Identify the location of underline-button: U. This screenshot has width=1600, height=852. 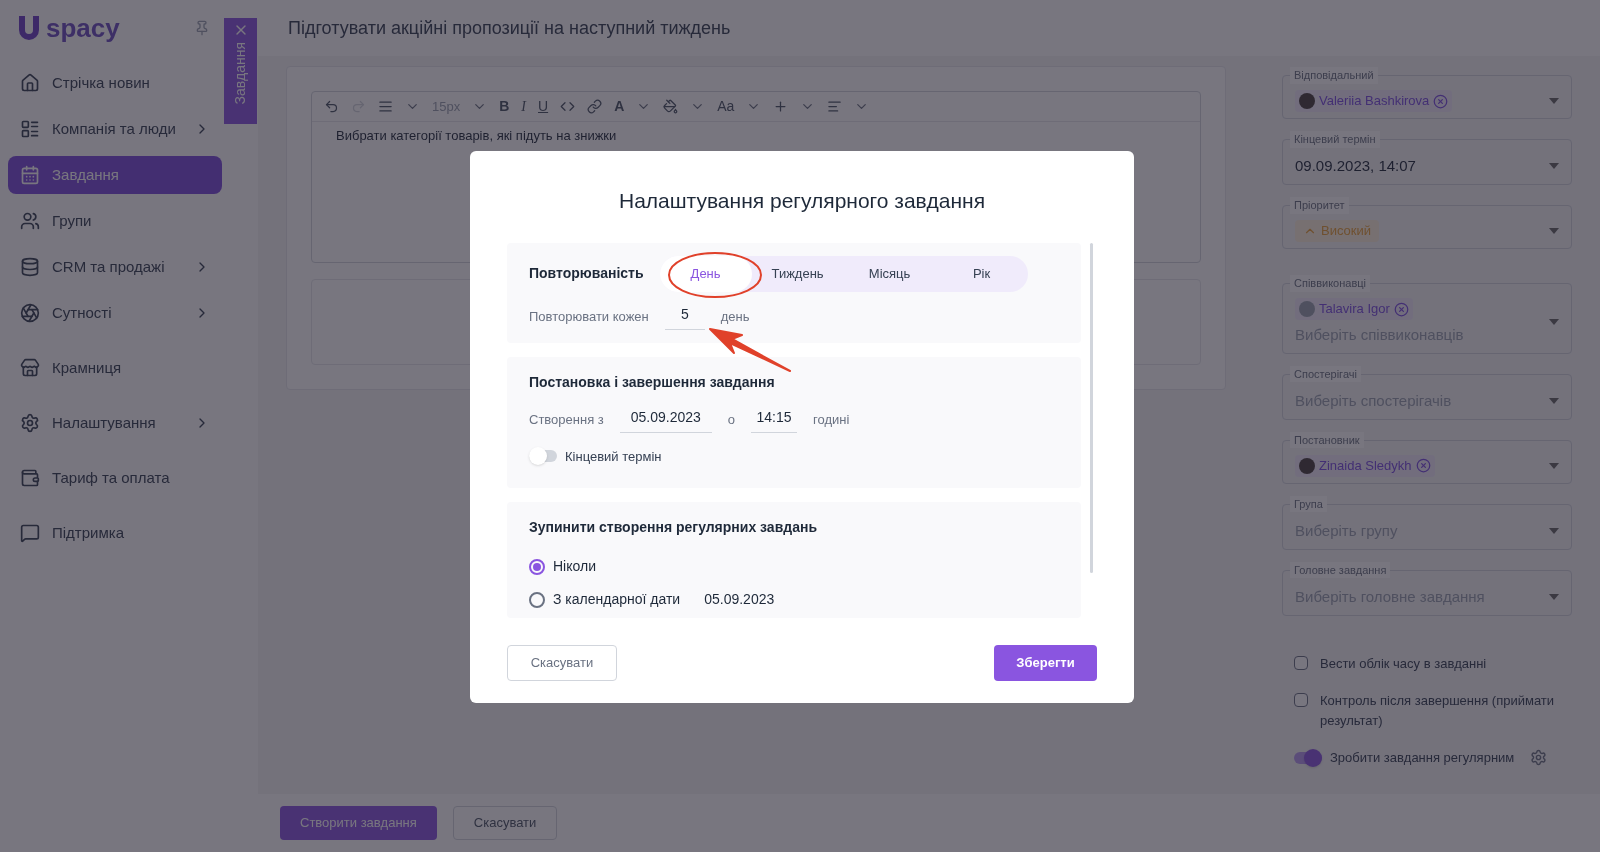
(543, 106).